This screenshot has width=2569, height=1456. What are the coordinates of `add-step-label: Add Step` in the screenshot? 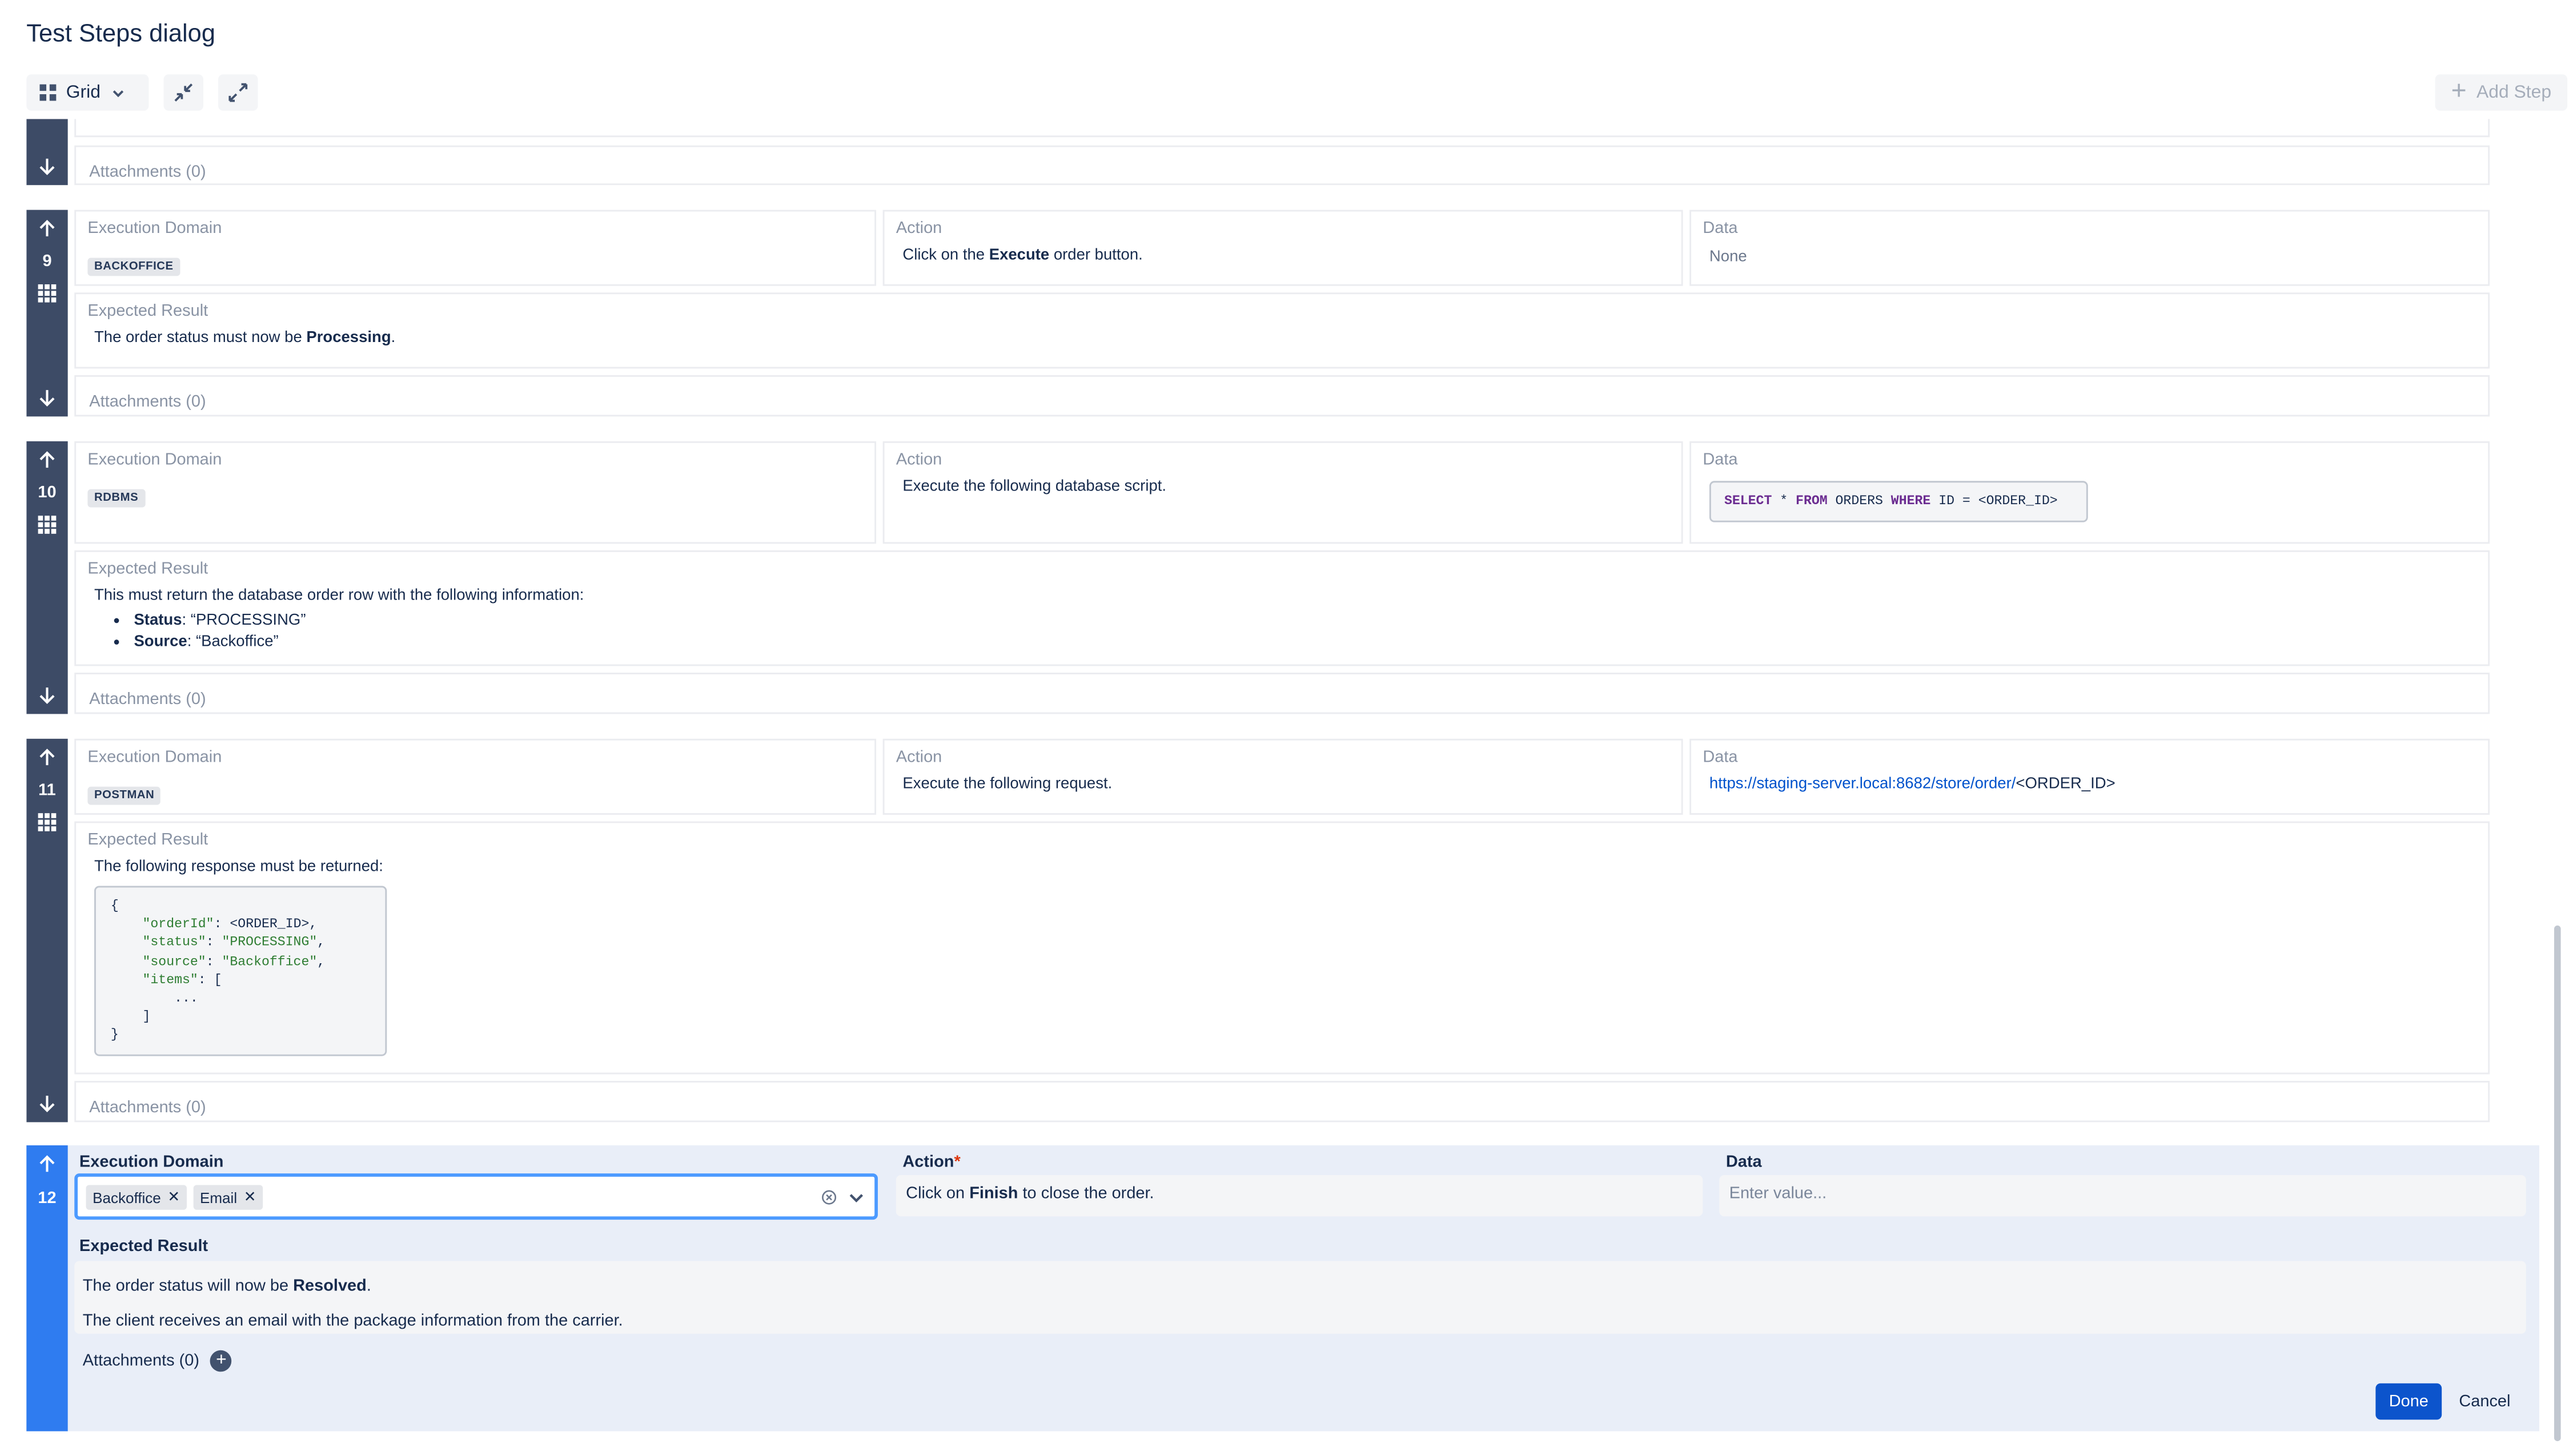 It's located at (2514, 92).